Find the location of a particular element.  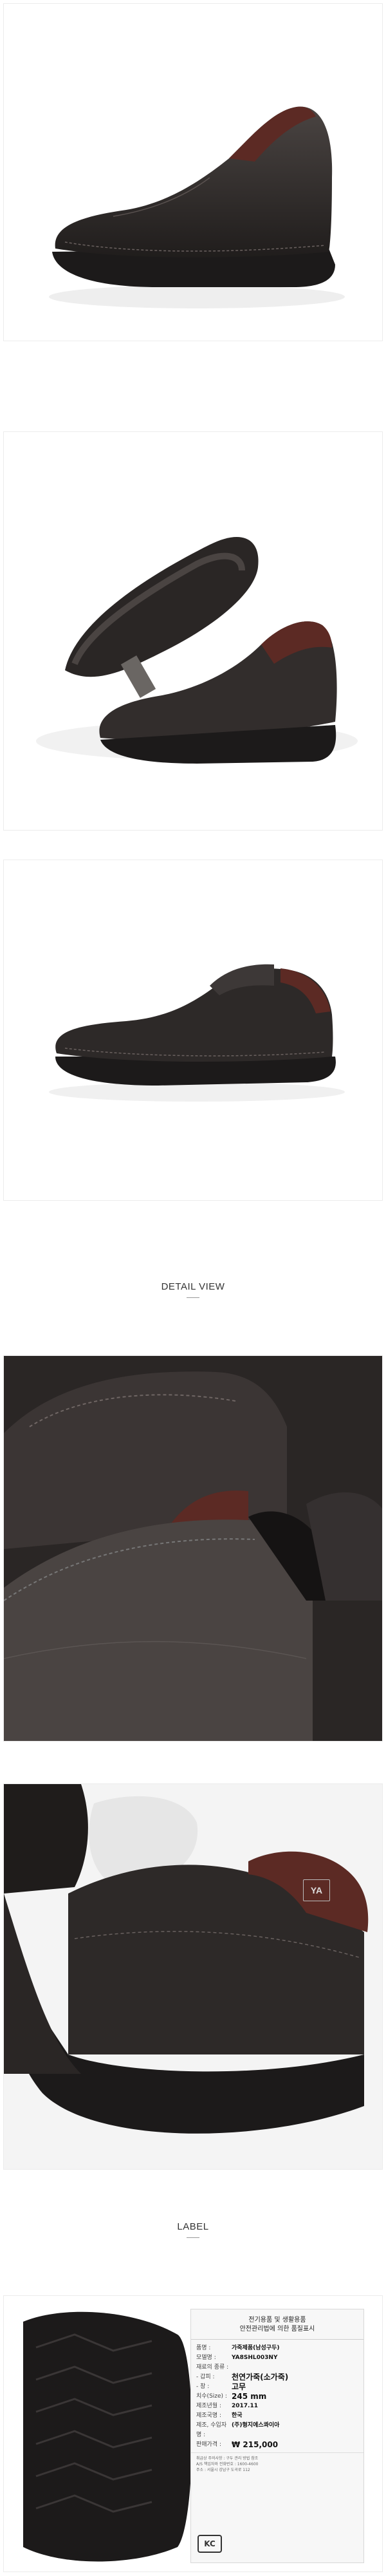

detail-photo-toe is located at coordinates (193, 1548).